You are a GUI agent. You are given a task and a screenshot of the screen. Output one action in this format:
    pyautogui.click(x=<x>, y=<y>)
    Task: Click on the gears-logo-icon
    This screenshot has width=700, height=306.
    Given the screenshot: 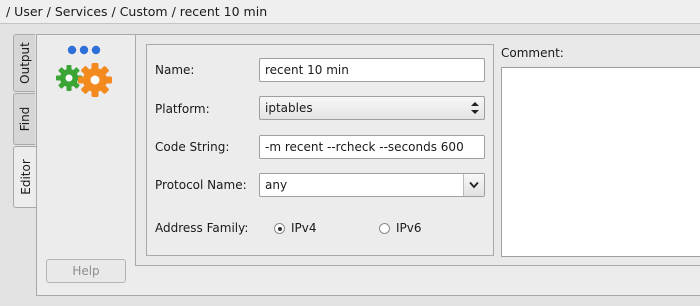 What is the action you would take?
    pyautogui.click(x=84, y=71)
    